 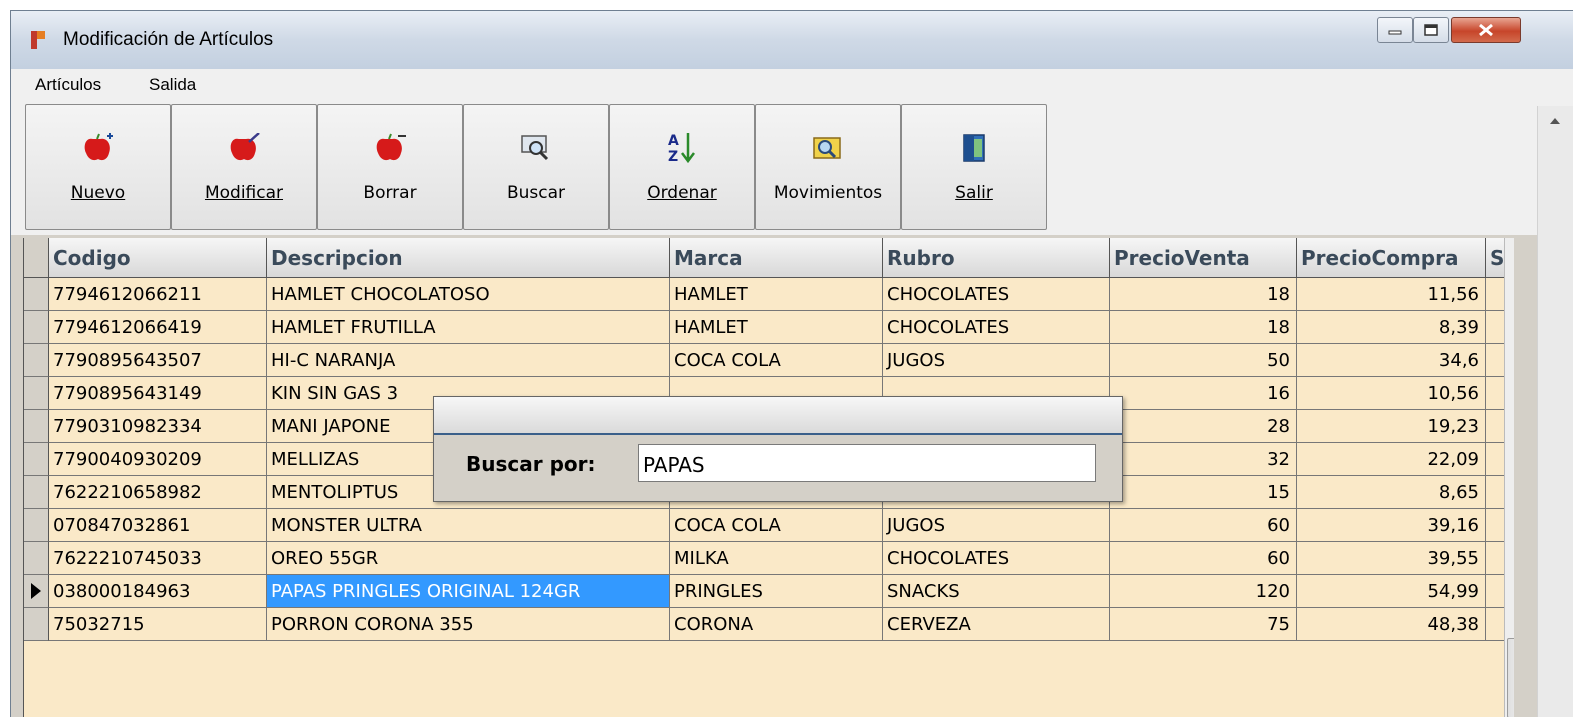 What do you see at coordinates (36, 258) in the screenshot?
I see `header-indicator-cell` at bounding box center [36, 258].